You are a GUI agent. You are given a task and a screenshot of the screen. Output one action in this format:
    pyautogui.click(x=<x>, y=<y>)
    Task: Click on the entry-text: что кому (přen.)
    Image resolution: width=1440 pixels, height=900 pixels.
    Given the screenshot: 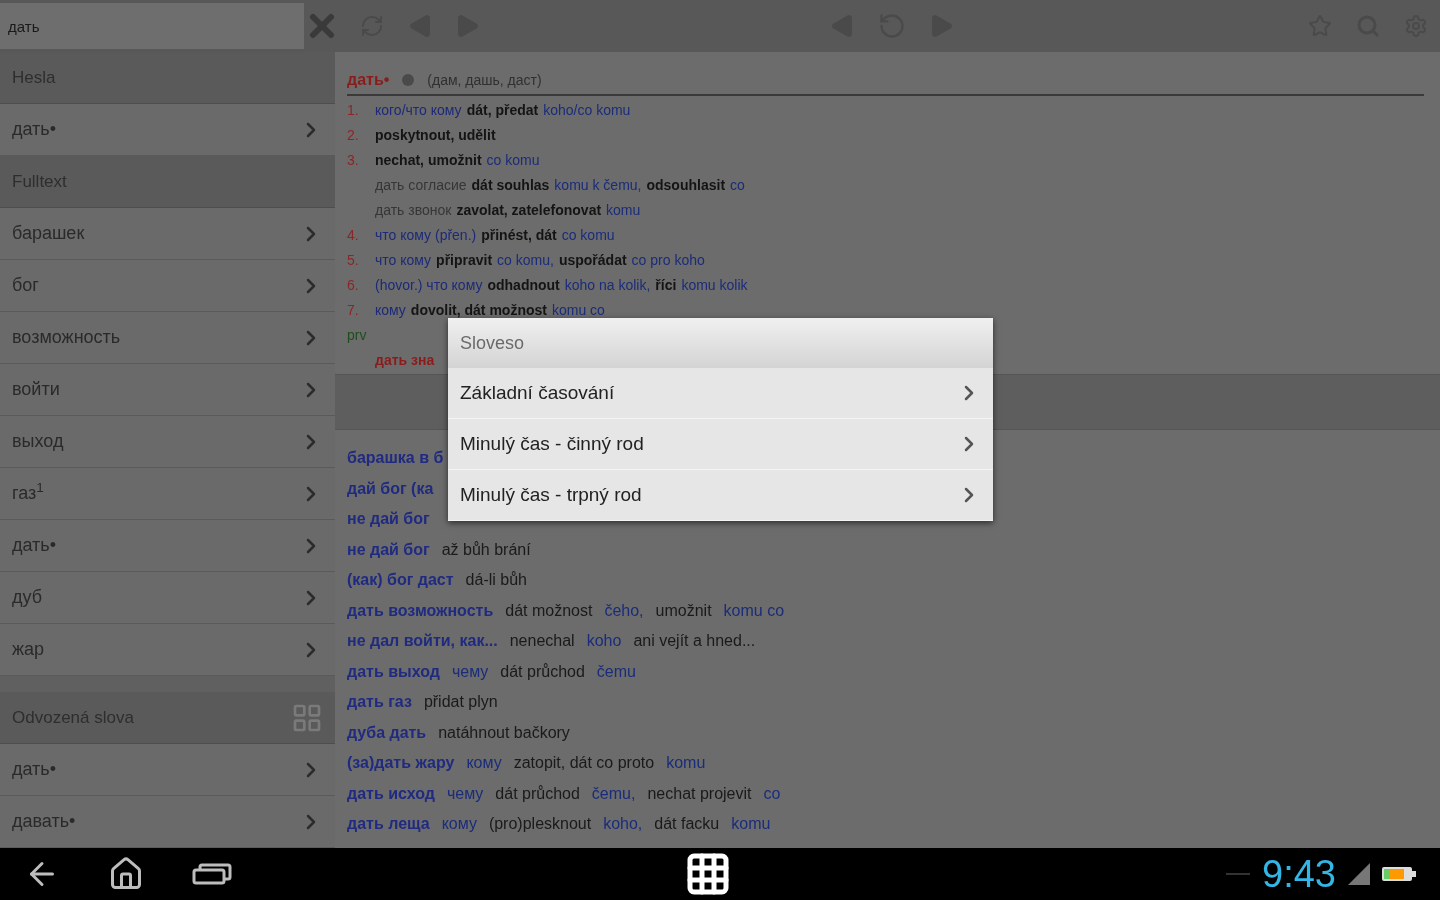 What is the action you would take?
    pyautogui.click(x=426, y=235)
    